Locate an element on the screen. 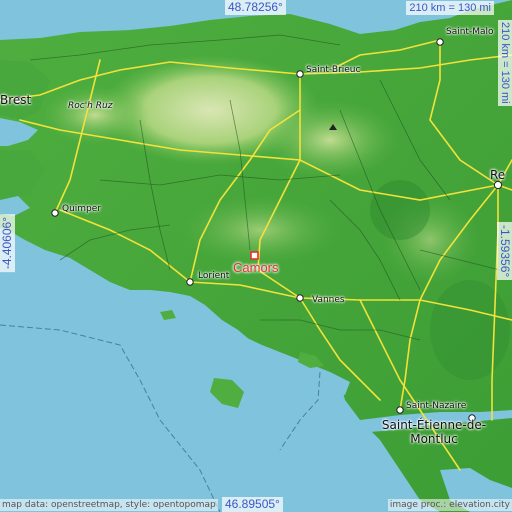 Image resolution: width=512 pixels, height=512 pixels. place-vannes: Vannes is located at coordinates (328, 300).